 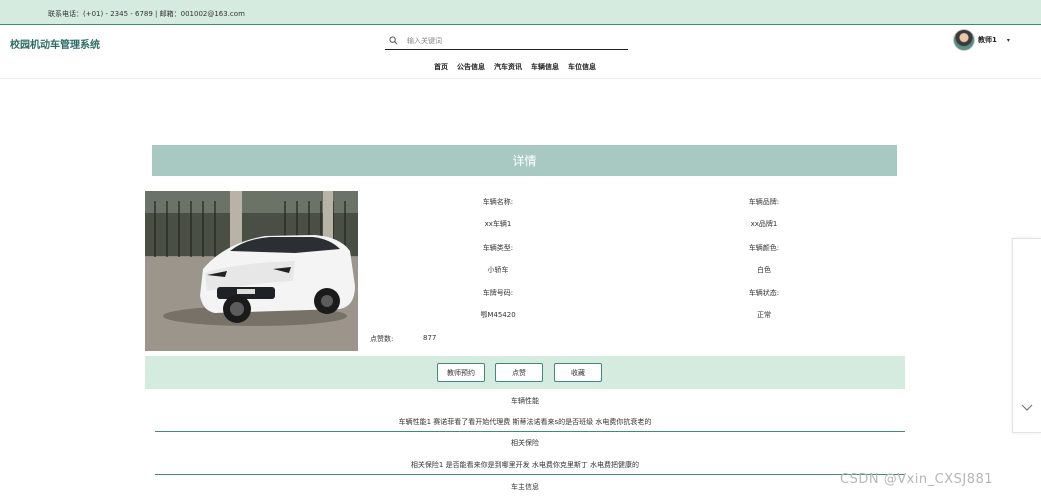 I want to click on user-name: 教师1, so click(x=987, y=40).